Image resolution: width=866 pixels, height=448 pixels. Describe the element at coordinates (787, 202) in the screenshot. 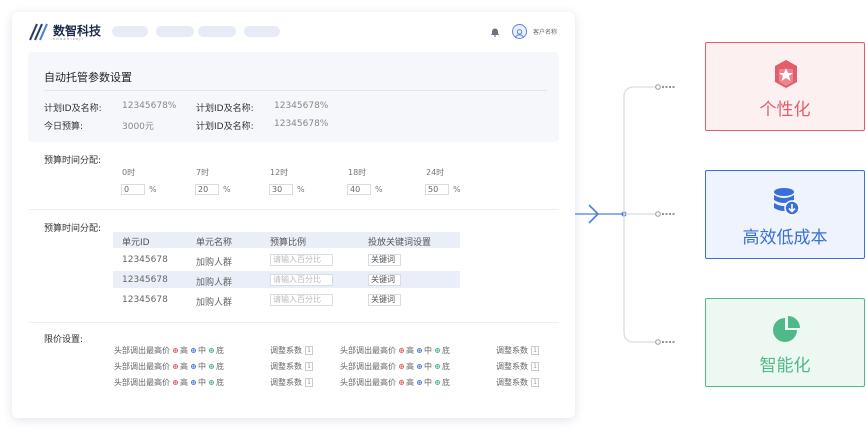

I see `database-download-icon` at that location.